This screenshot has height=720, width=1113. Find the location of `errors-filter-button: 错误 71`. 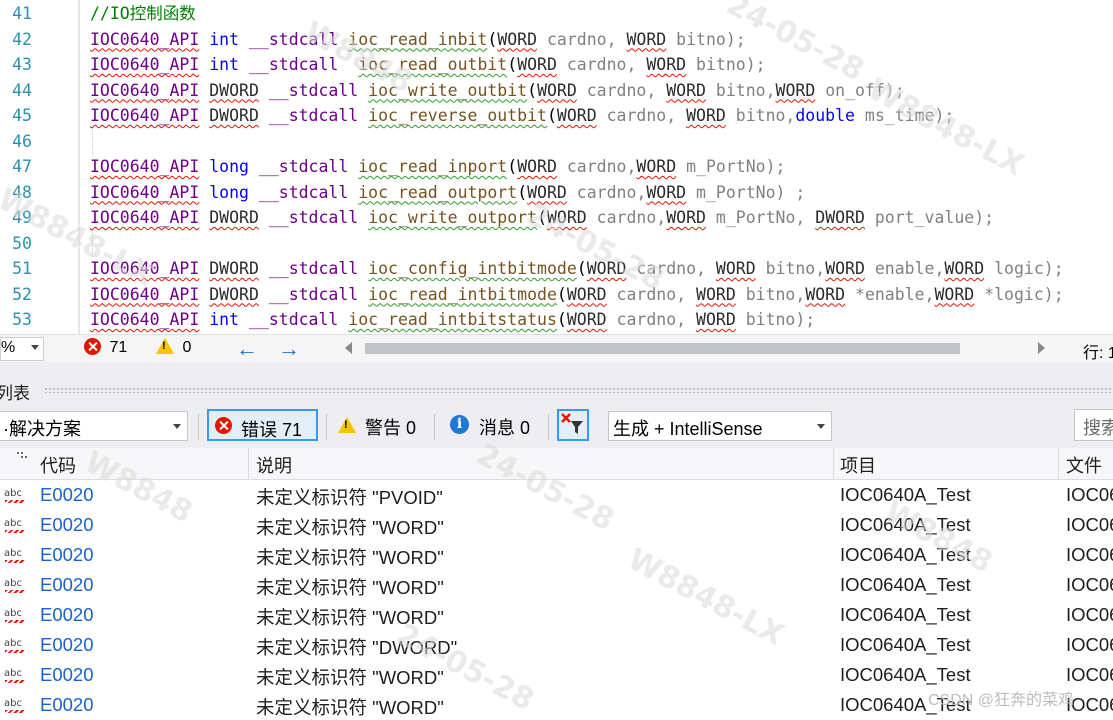

errors-filter-button: 错误 71 is located at coordinates (262, 425).